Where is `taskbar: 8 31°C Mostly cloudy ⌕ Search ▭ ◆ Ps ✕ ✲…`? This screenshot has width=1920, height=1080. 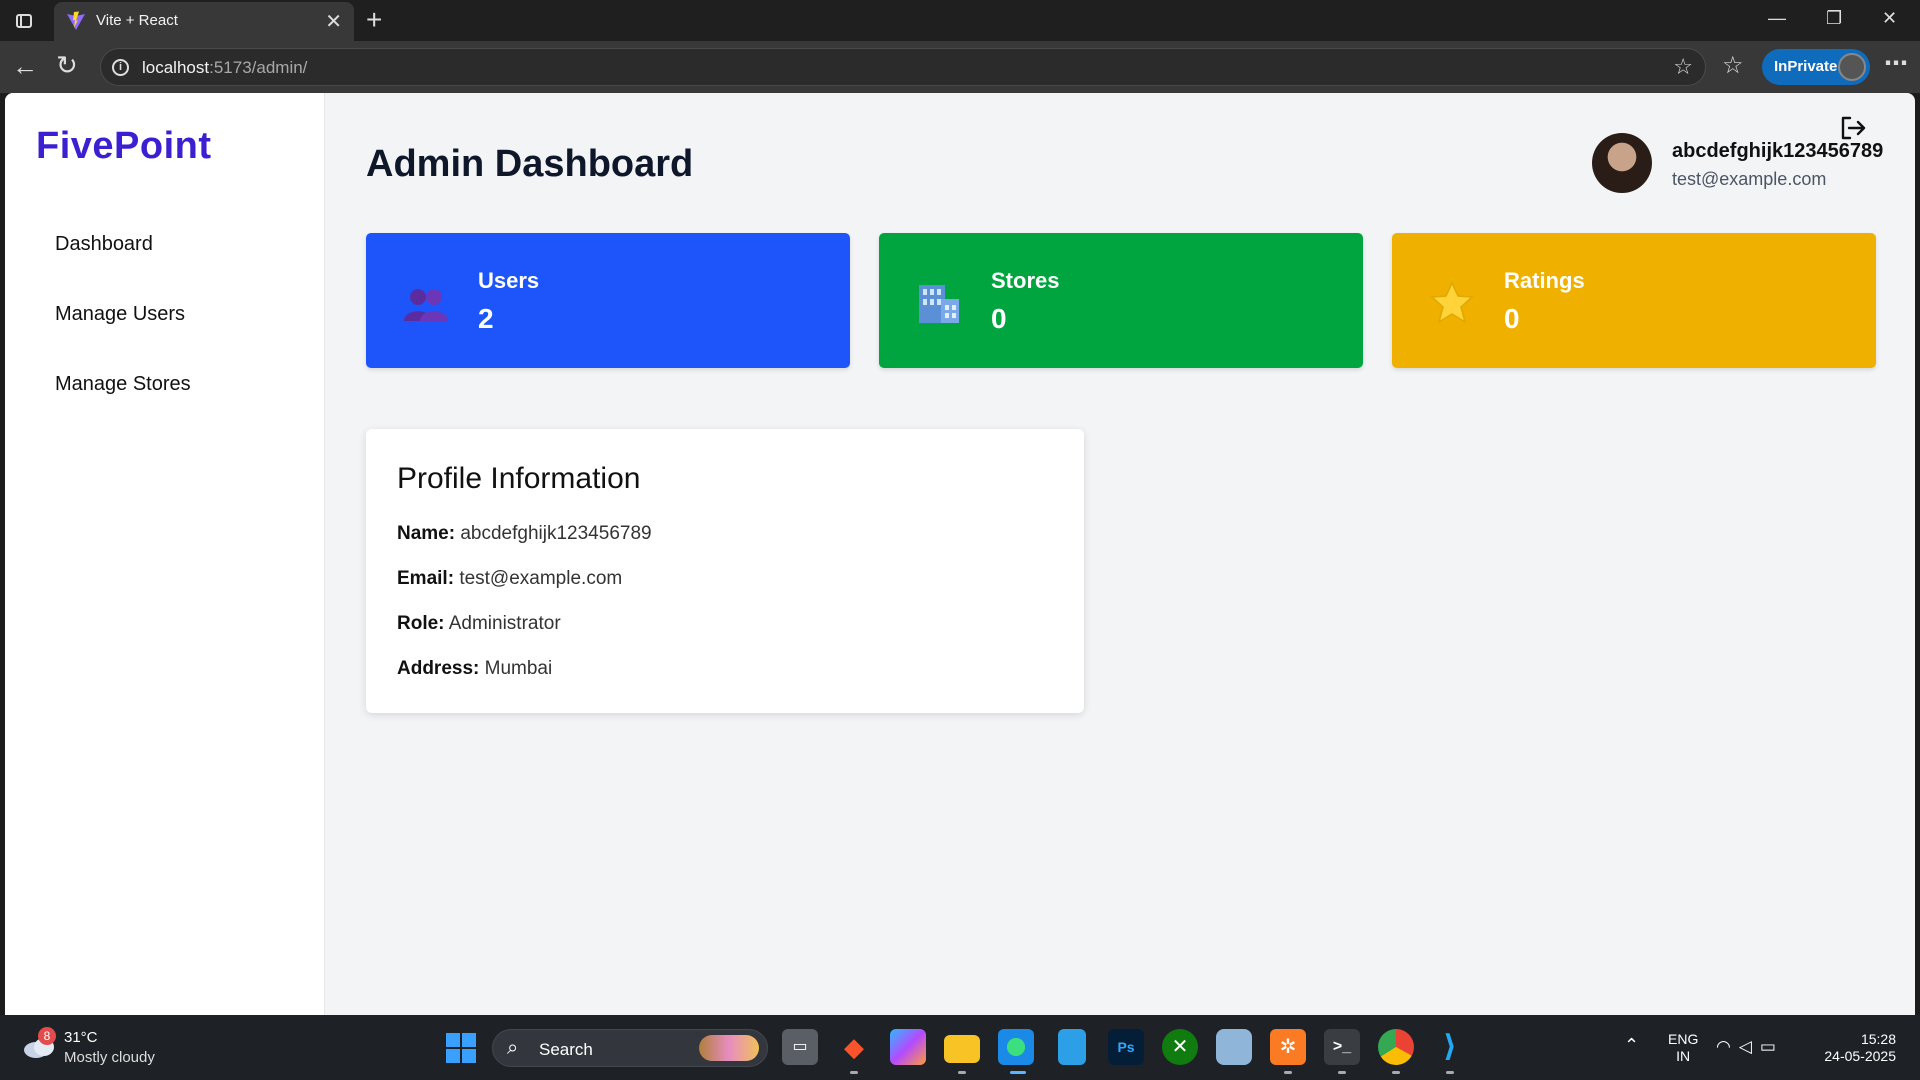
taskbar: 8 31°C Mostly cloudy ⌕ Search ▭ ◆ Ps ✕ ✲… is located at coordinates (960, 1047).